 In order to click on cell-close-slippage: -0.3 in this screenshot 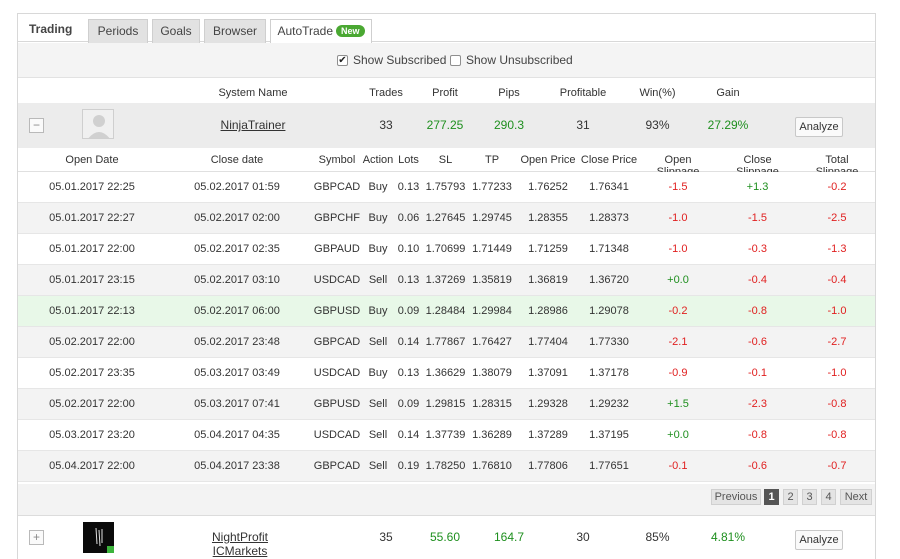, I will do `click(757, 249)`.